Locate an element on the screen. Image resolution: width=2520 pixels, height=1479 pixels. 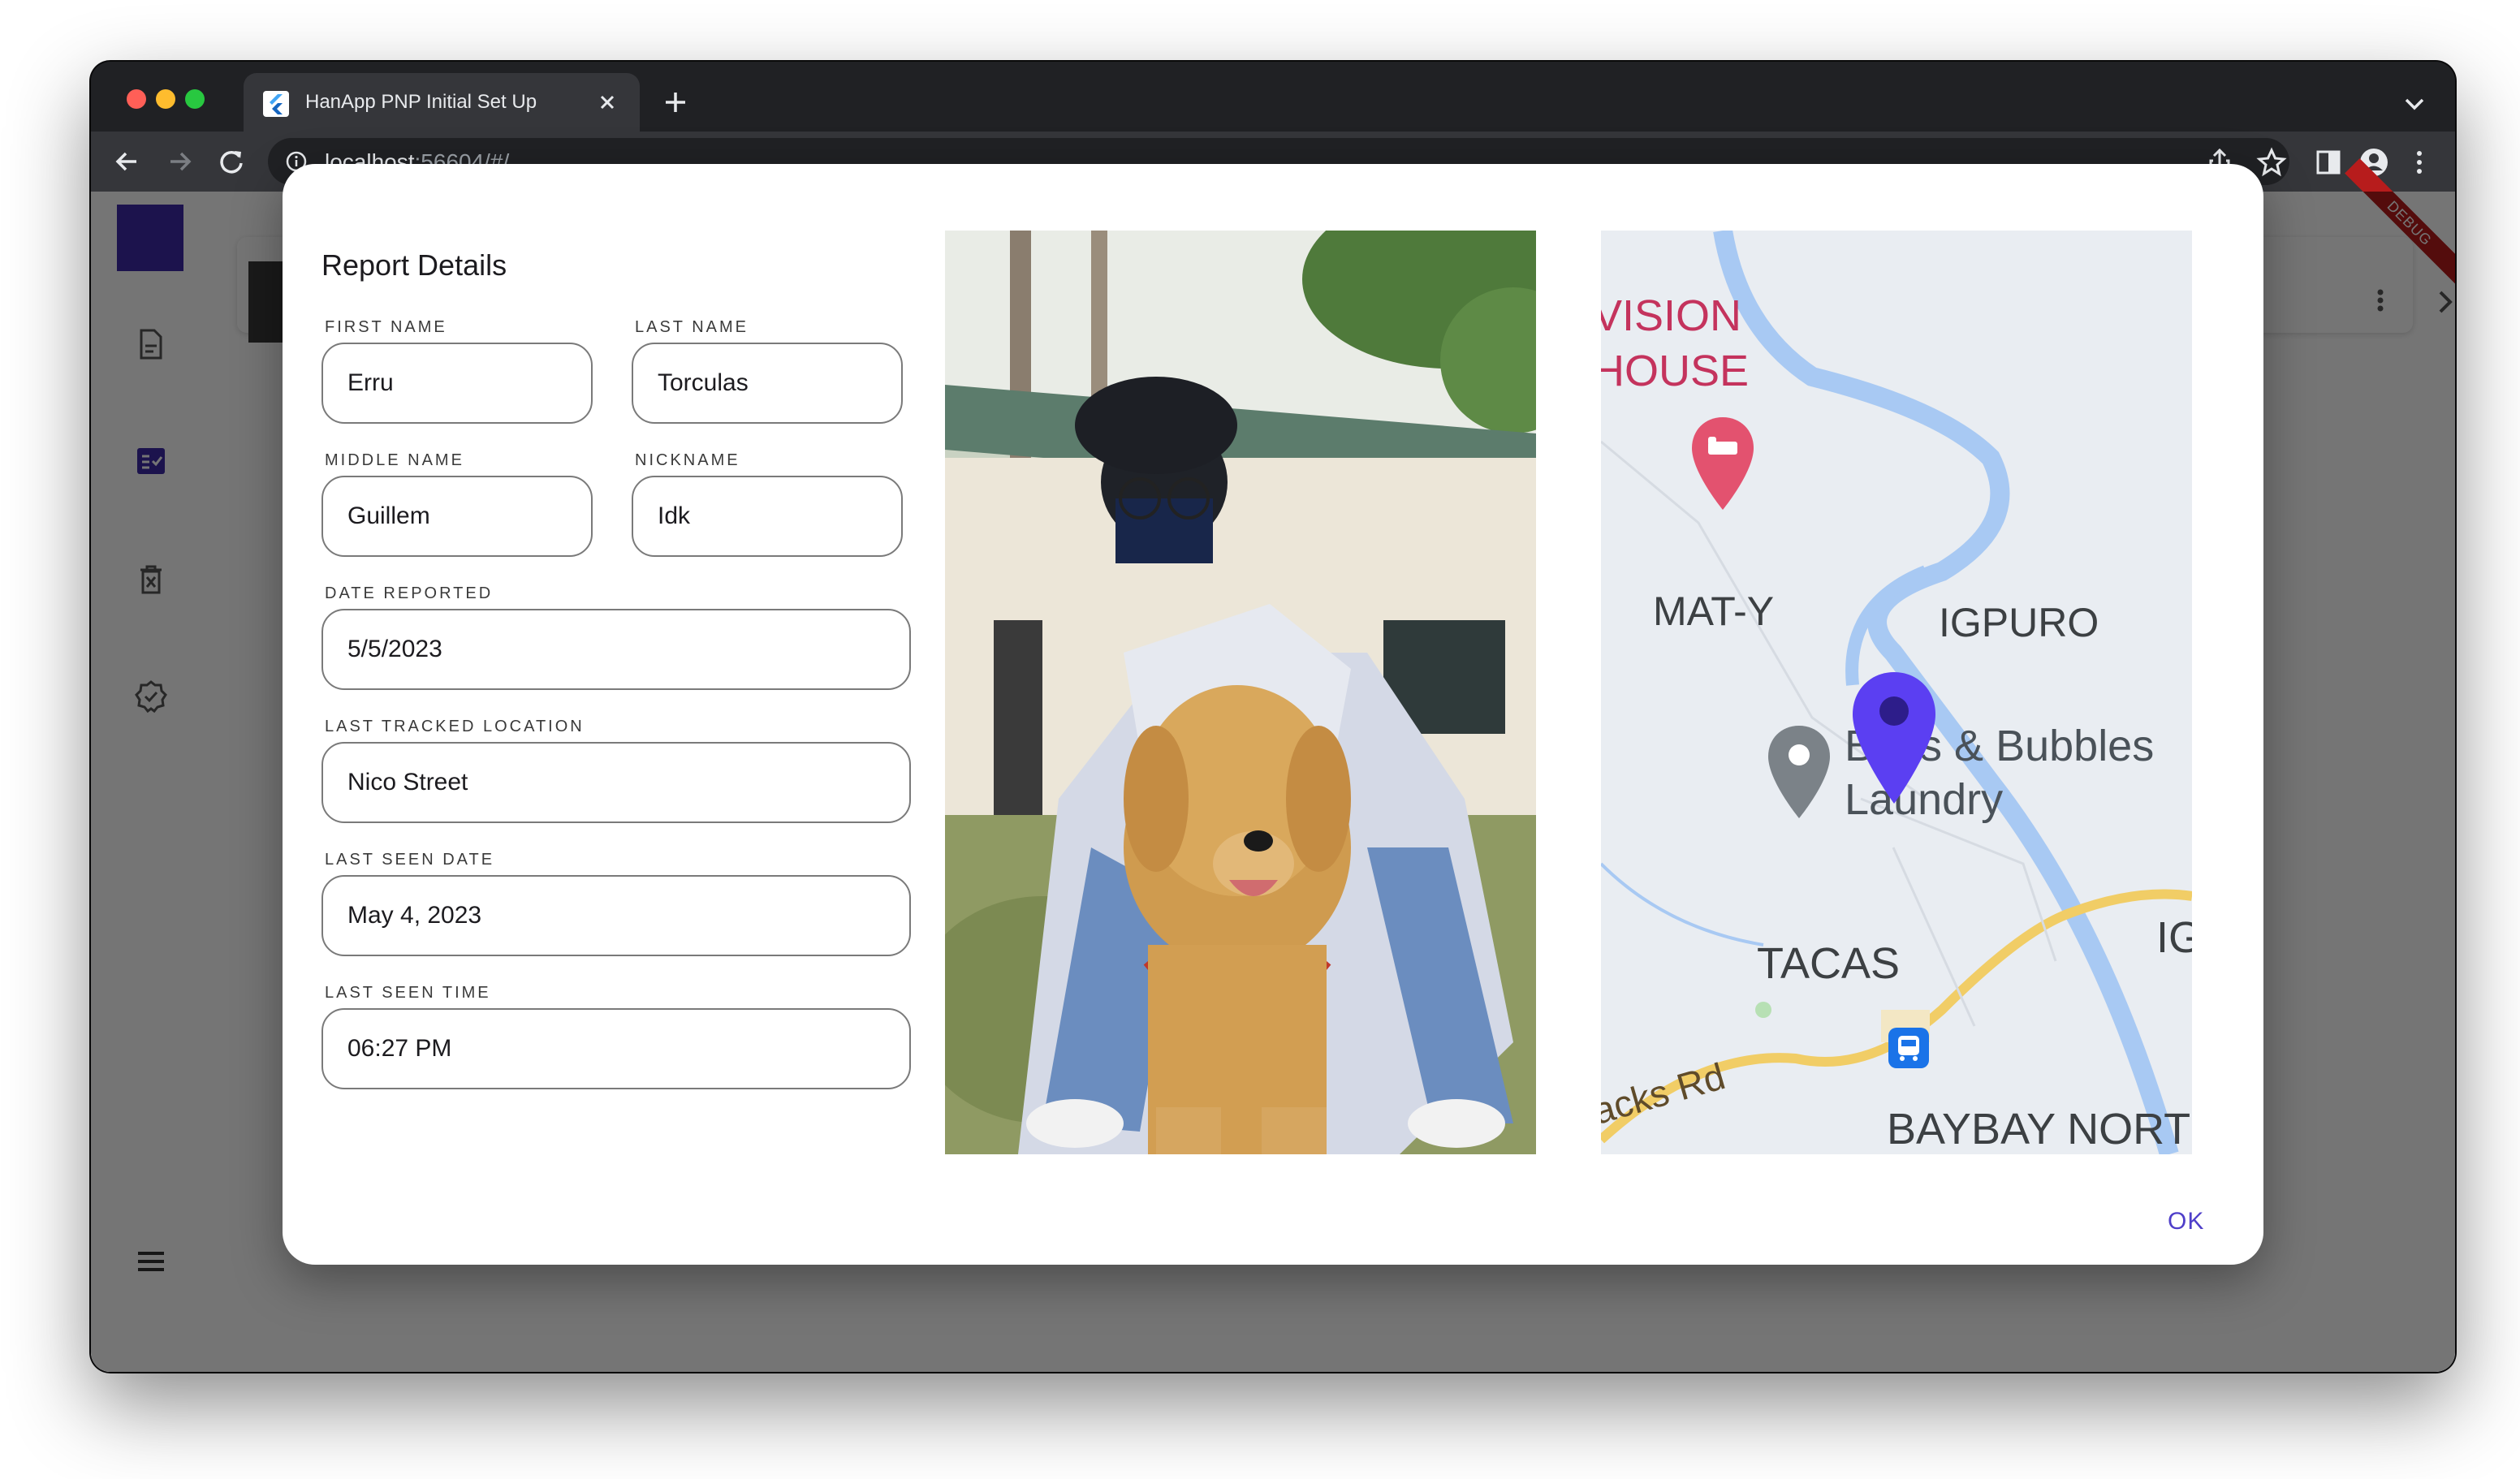
map-label-maty: MAT-Y is located at coordinates (1714, 611).